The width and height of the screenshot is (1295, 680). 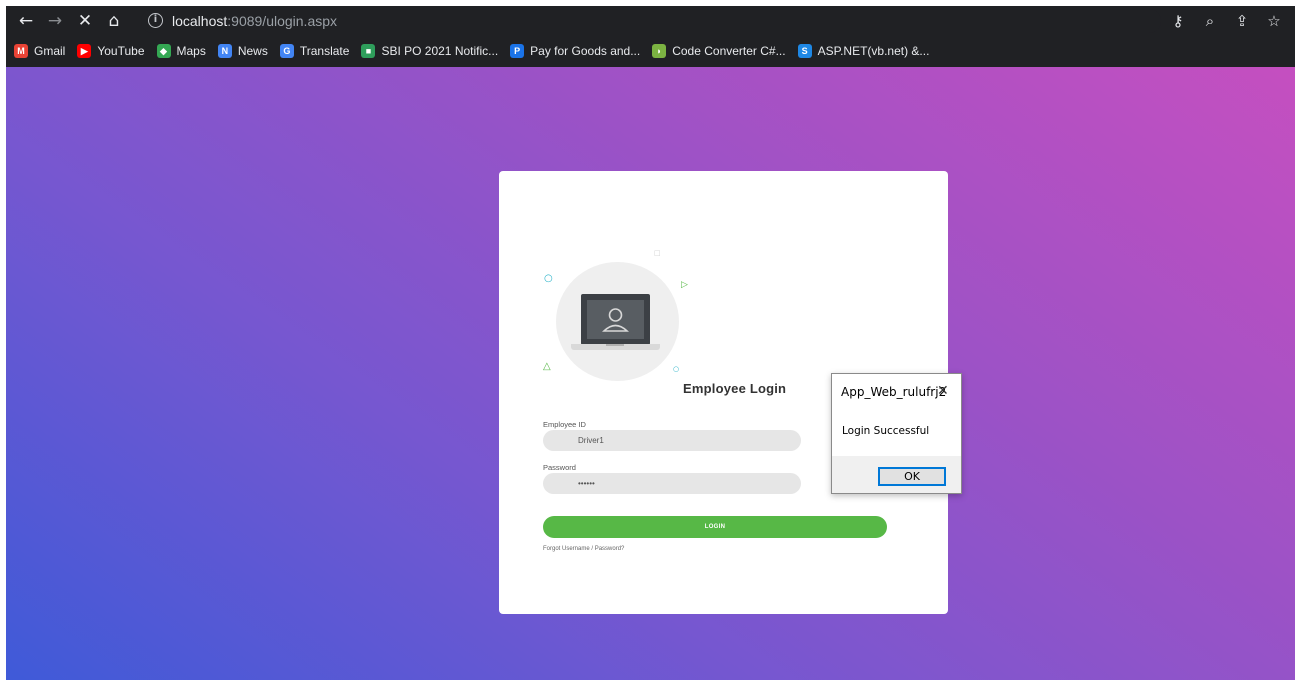 What do you see at coordinates (943, 391) in the screenshot?
I see `close-icon: ✕` at bounding box center [943, 391].